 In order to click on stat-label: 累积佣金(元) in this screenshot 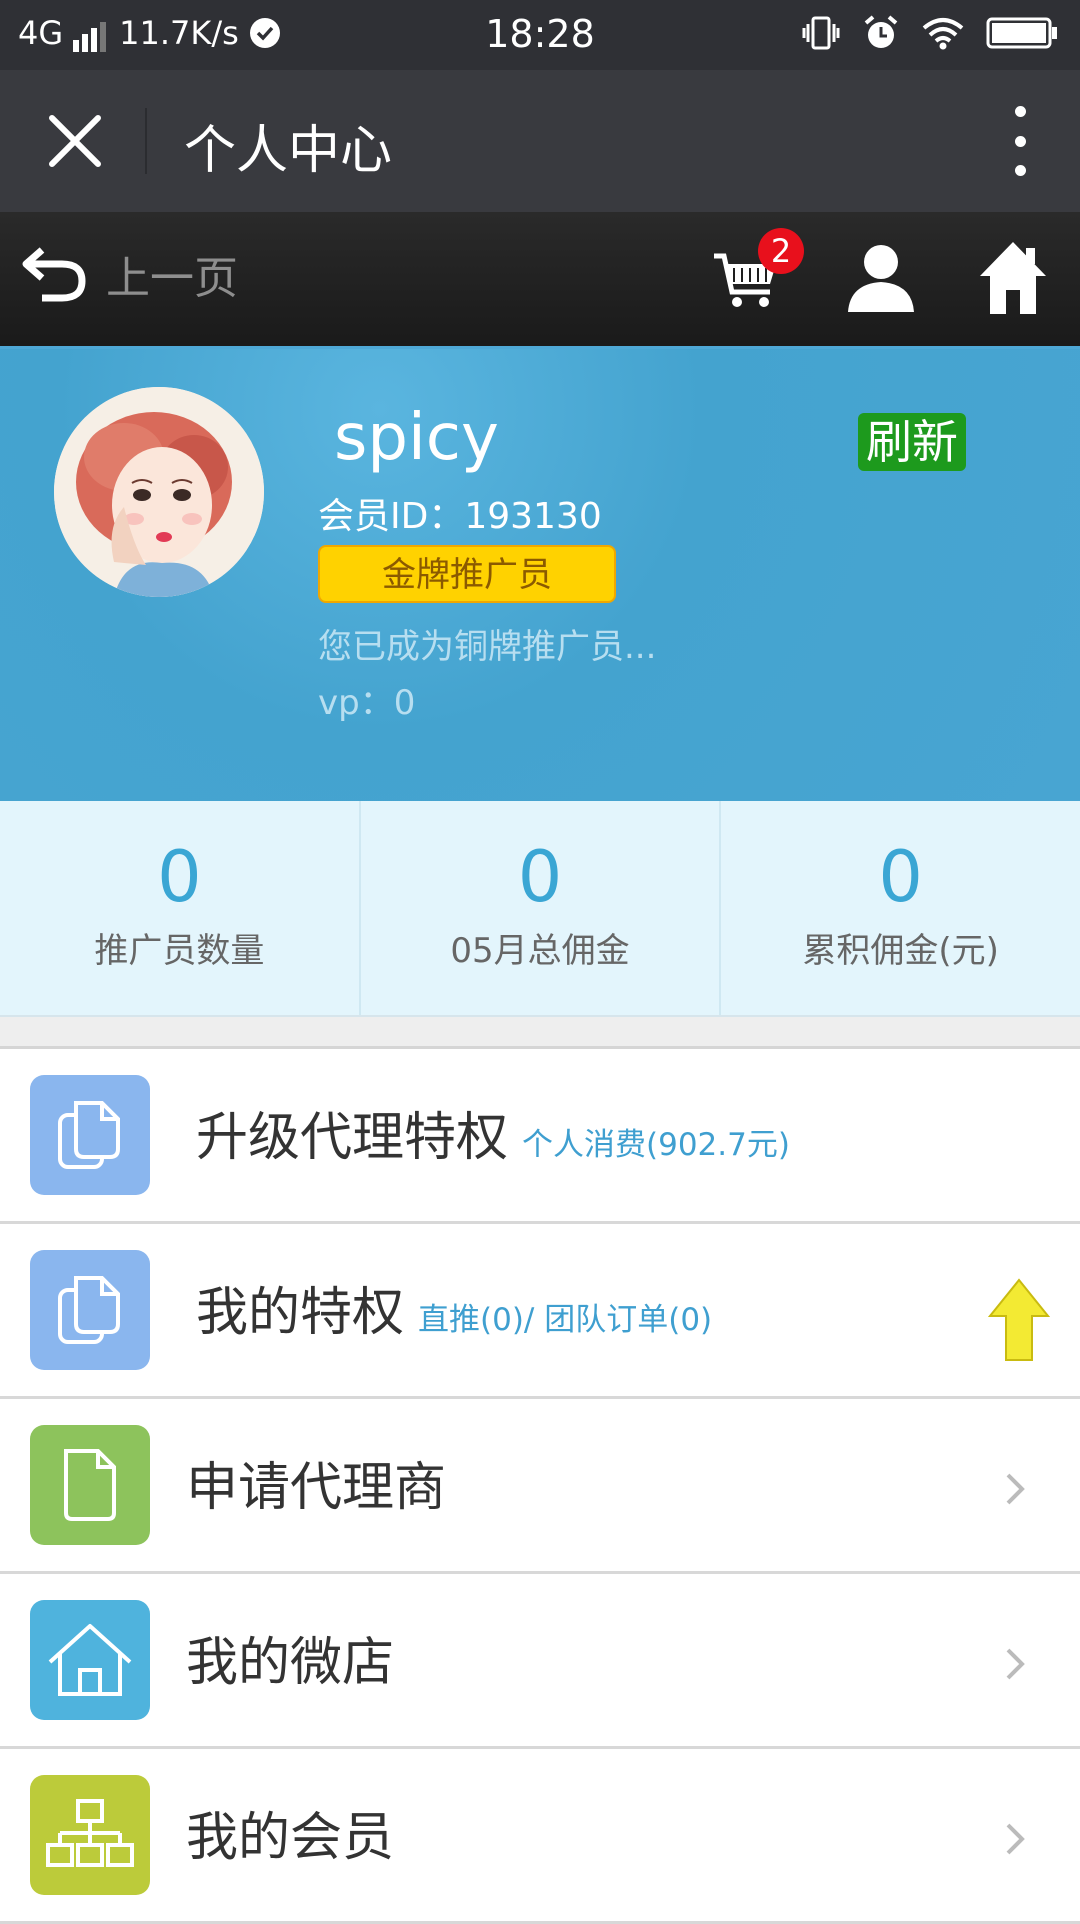, I will do `click(900, 951)`.